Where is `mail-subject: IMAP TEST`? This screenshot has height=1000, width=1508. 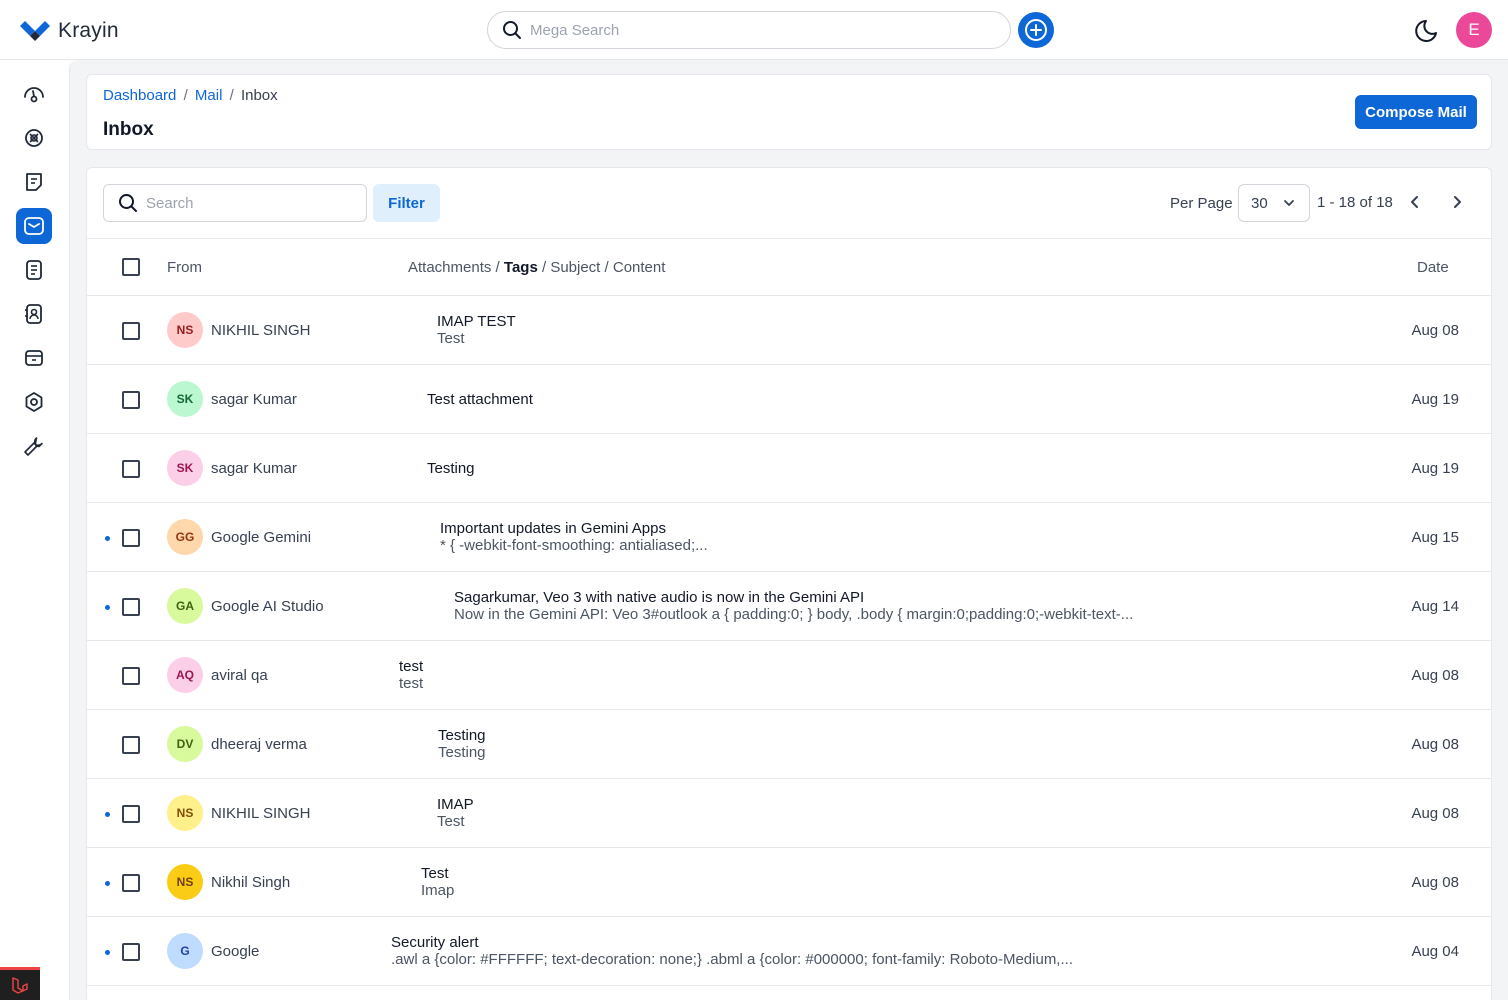 mail-subject: IMAP TEST is located at coordinates (476, 321).